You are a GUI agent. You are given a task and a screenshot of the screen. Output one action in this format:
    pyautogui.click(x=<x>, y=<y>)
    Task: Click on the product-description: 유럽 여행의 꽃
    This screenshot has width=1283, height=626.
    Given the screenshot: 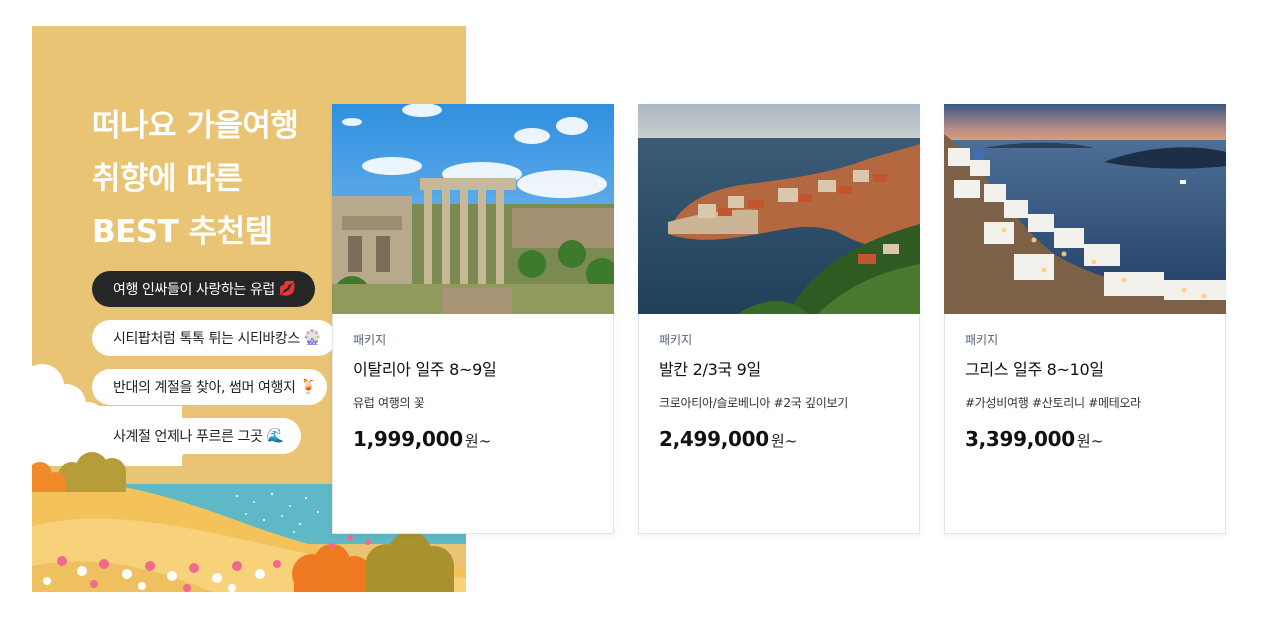 What is the action you would take?
    pyautogui.click(x=389, y=403)
    